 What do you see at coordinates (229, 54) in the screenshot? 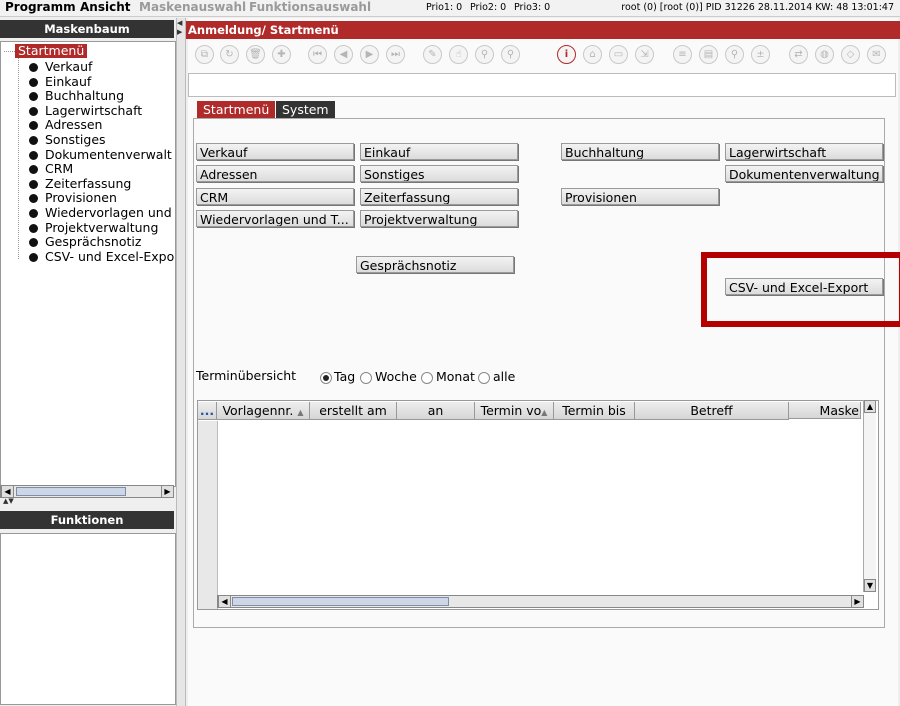
I see `refresh-icon: ↻` at bounding box center [229, 54].